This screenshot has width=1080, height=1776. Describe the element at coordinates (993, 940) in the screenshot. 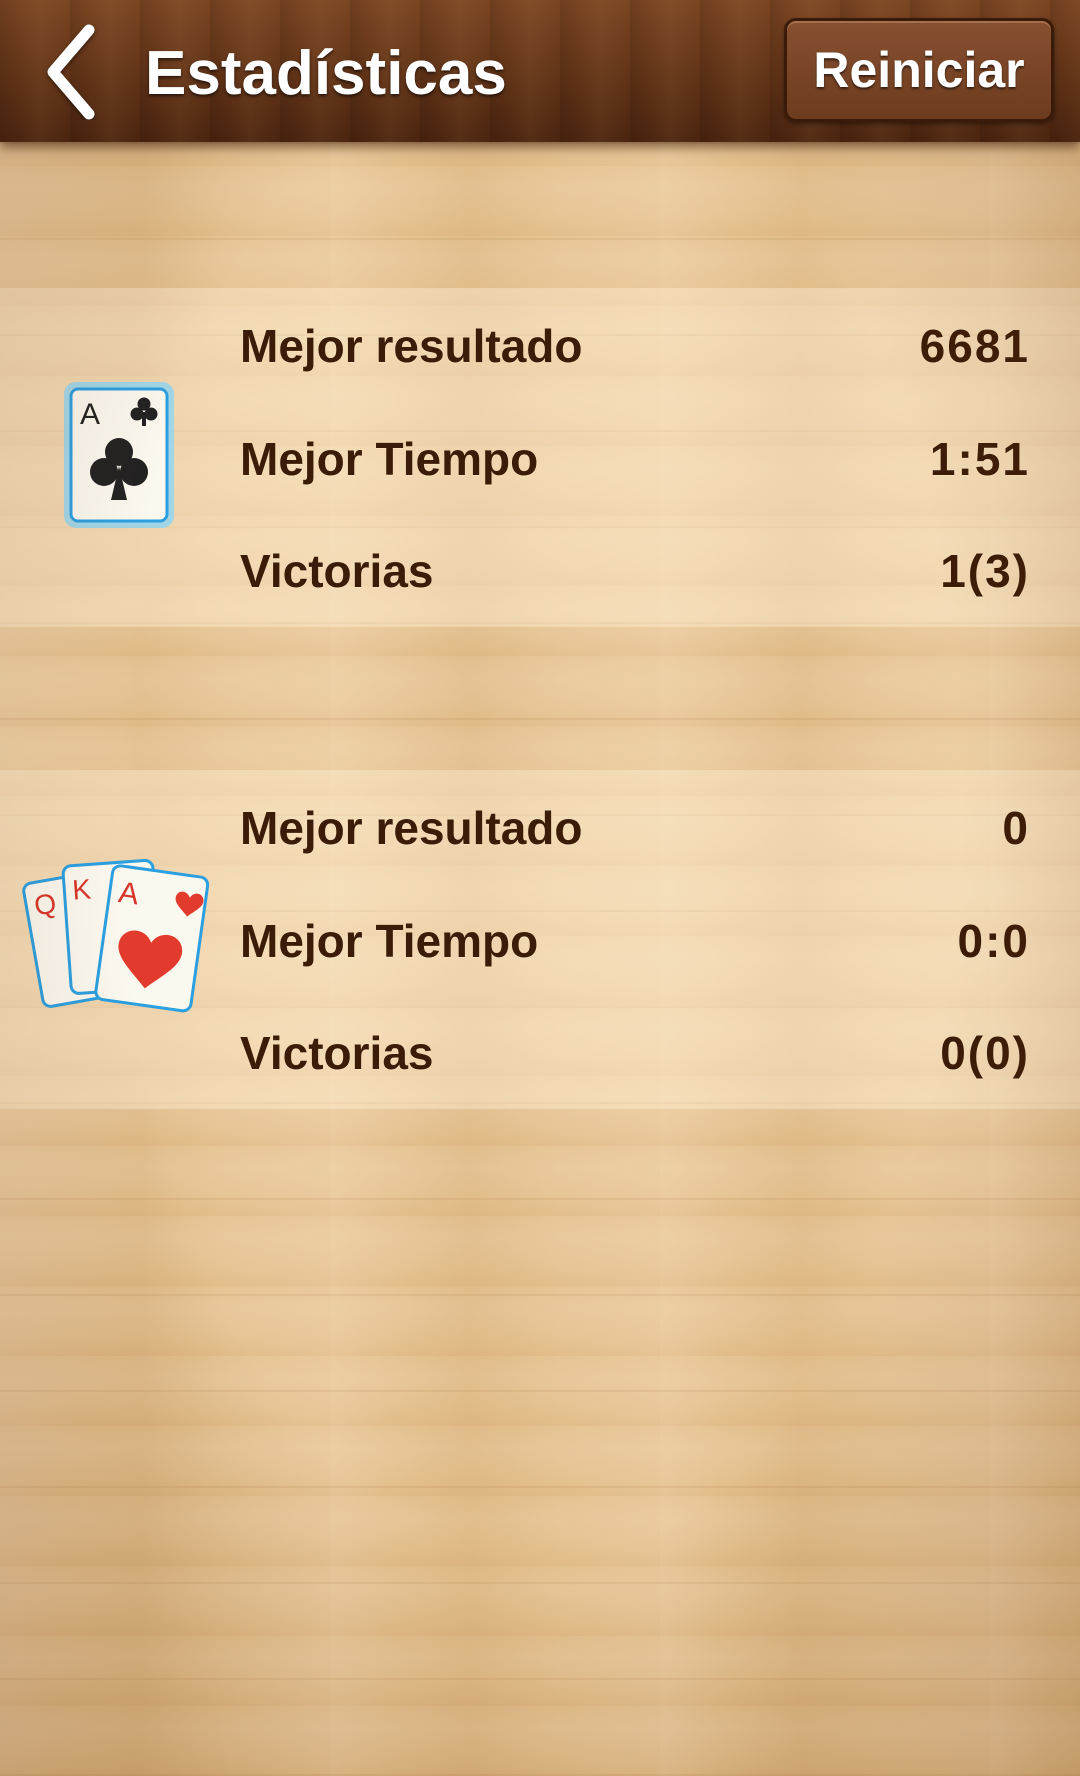

I see `stat-value: 0:0` at that location.